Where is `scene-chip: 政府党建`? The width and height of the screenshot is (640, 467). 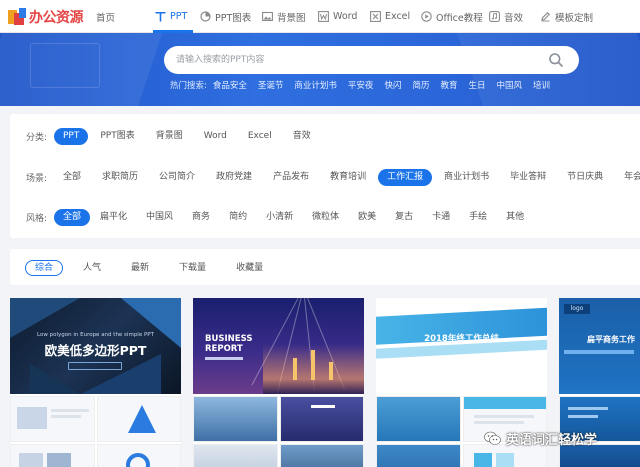 scene-chip: 政府党建 is located at coordinates (234, 177).